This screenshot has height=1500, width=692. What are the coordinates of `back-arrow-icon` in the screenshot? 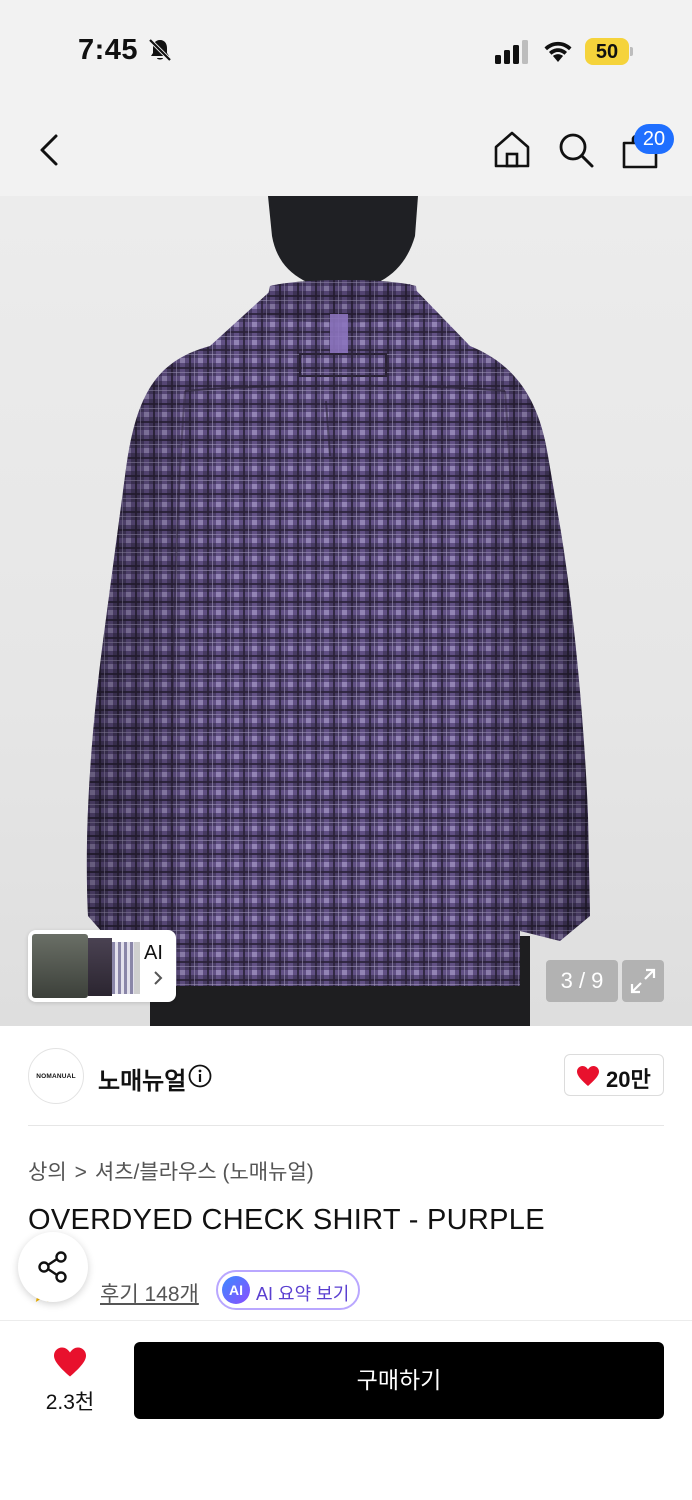 It's located at (50, 150).